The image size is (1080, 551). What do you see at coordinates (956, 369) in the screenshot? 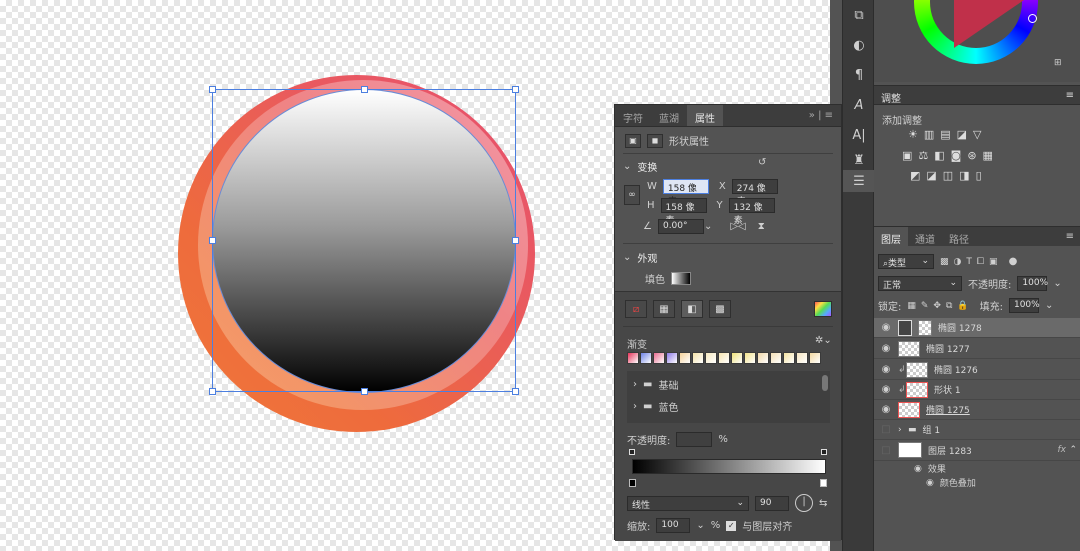
I see `layer-name: 椭圆 1276` at bounding box center [956, 369].